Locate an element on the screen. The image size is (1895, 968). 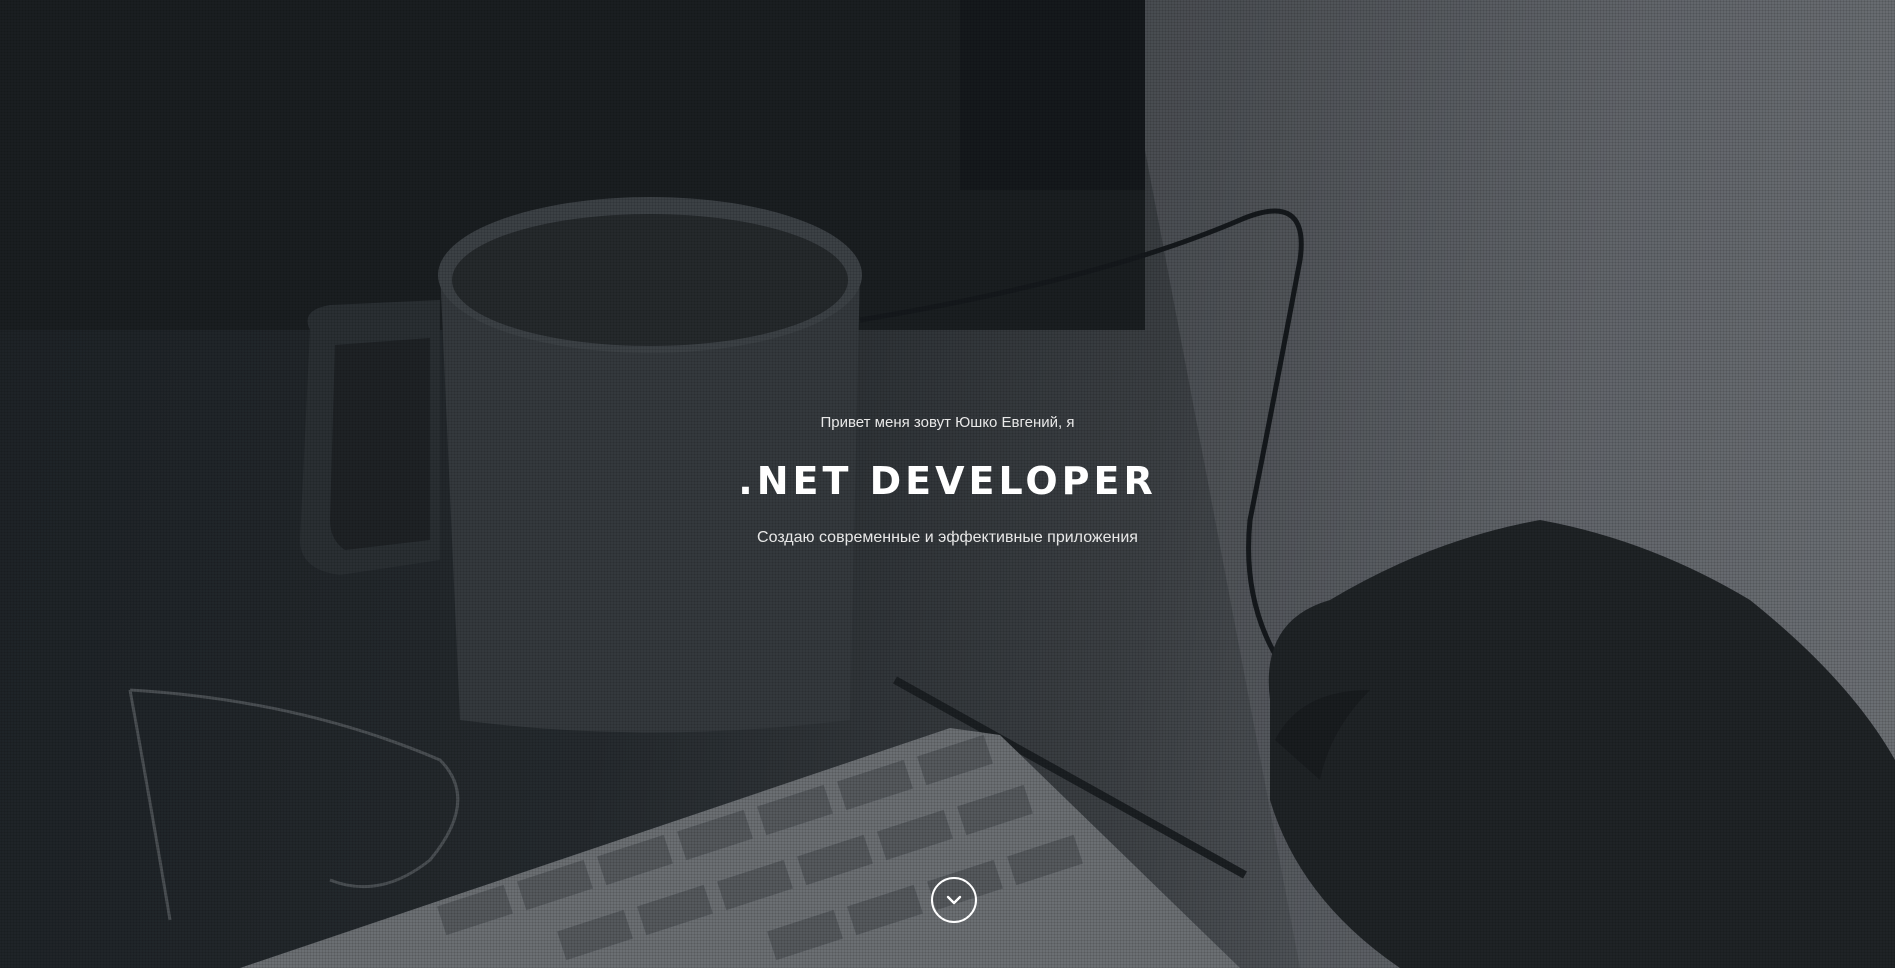
keyboard-shape is located at coordinates (740, 848).